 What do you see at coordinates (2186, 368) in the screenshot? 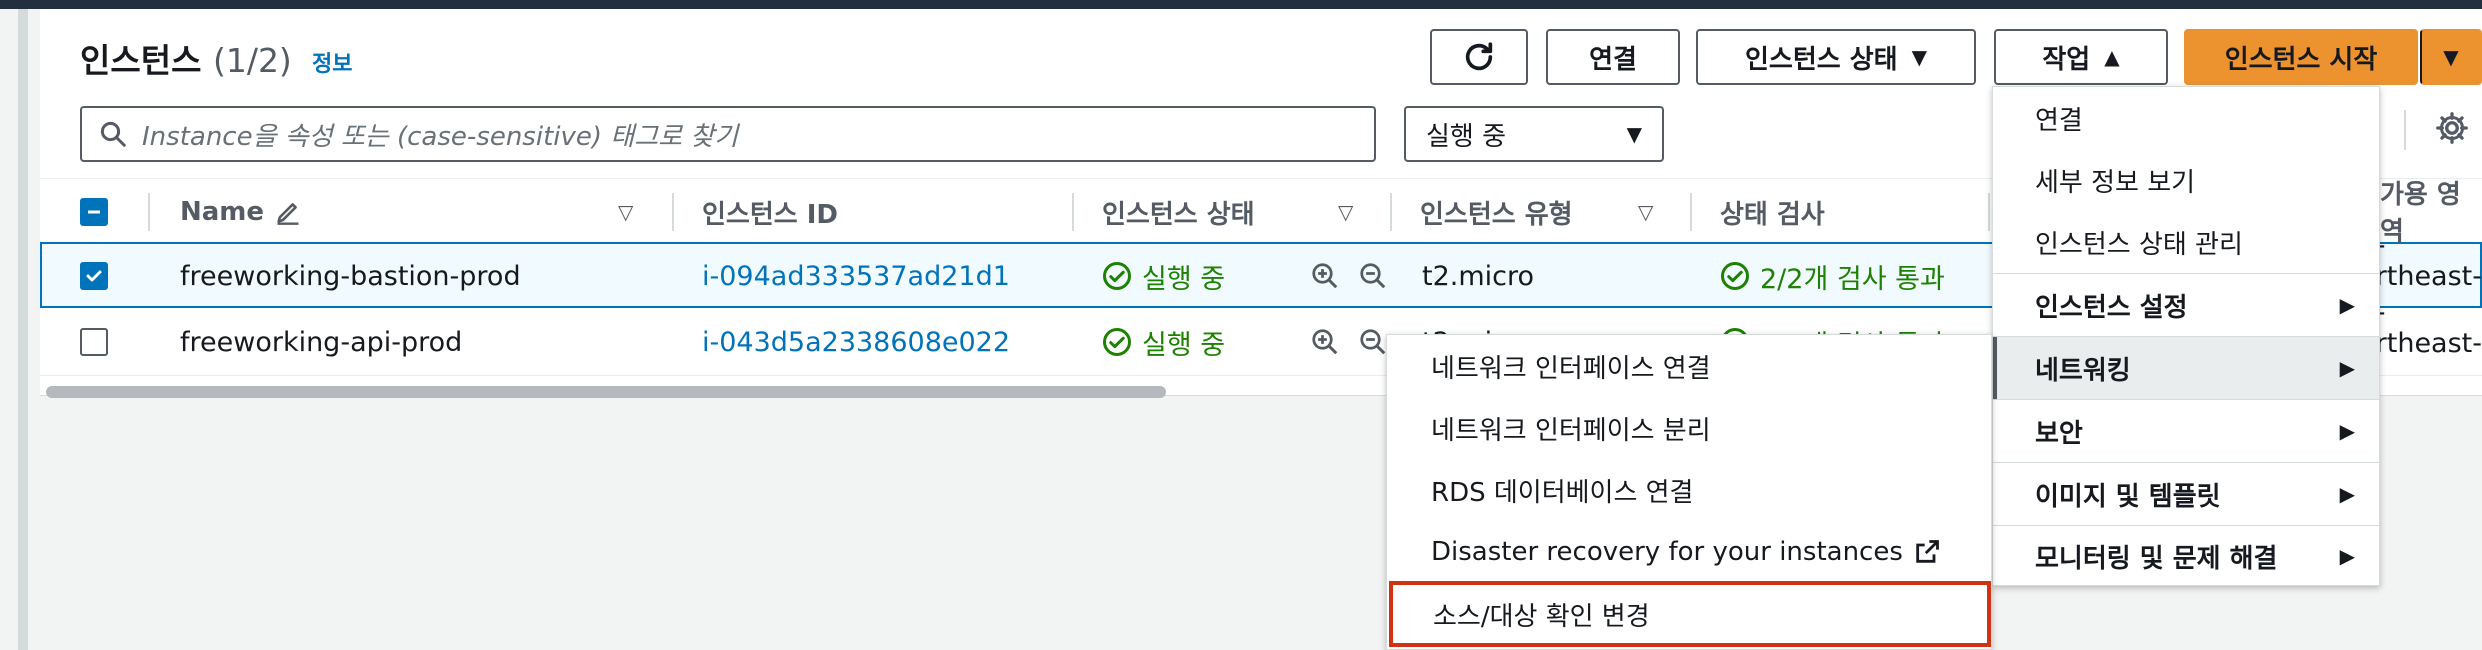
I see `menu-item-networking: 네트워킹 ▶` at bounding box center [2186, 368].